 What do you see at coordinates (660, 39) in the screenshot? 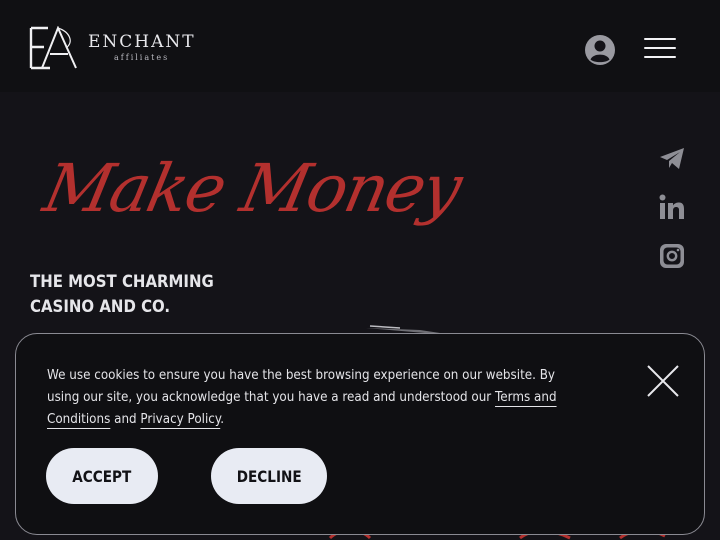
I see `hamburger-menu-icon` at bounding box center [660, 39].